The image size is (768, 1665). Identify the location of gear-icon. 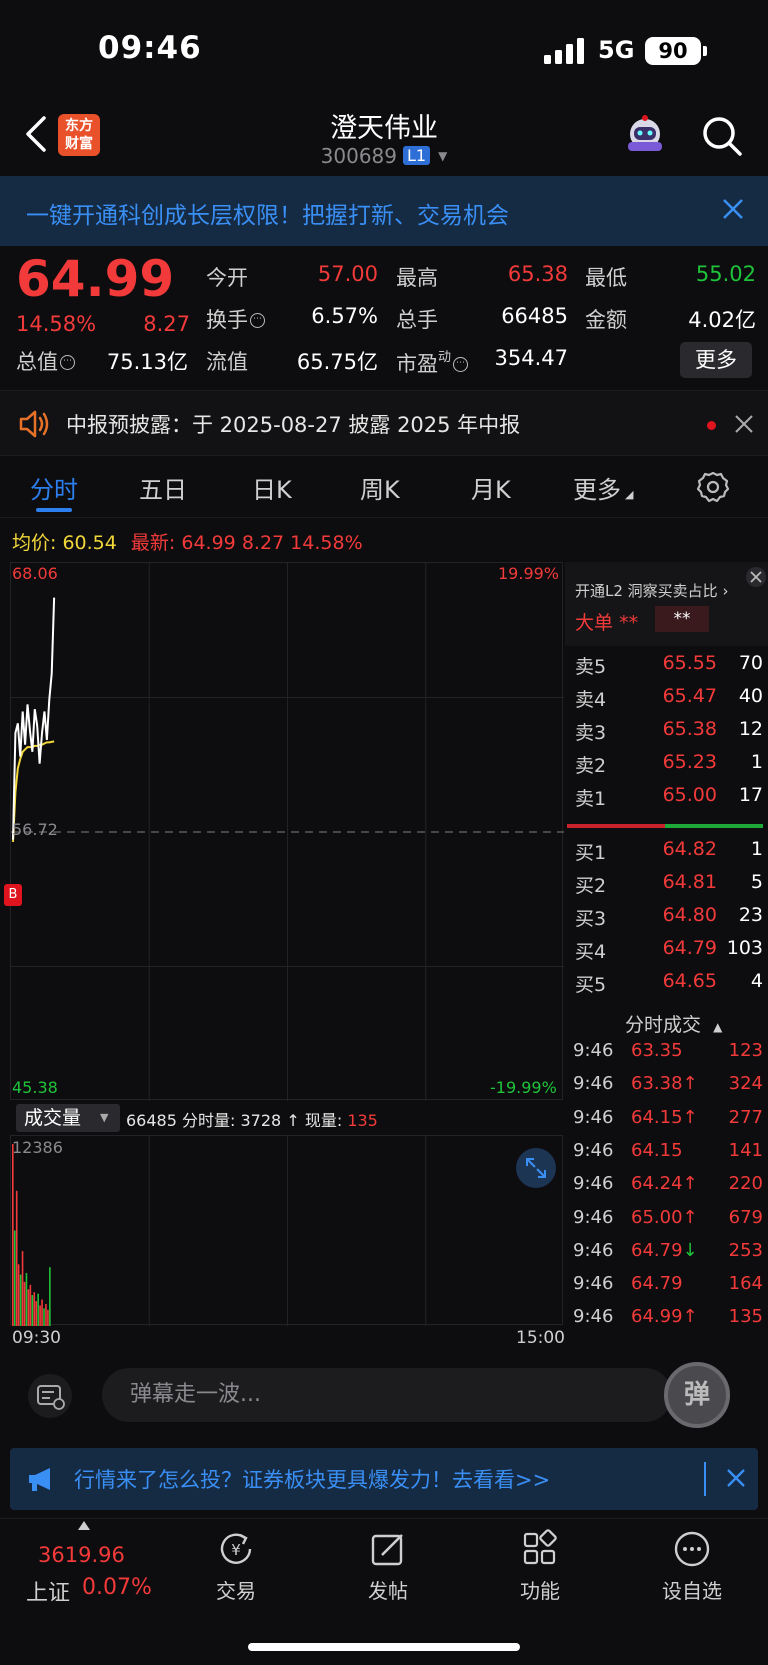
(713, 487).